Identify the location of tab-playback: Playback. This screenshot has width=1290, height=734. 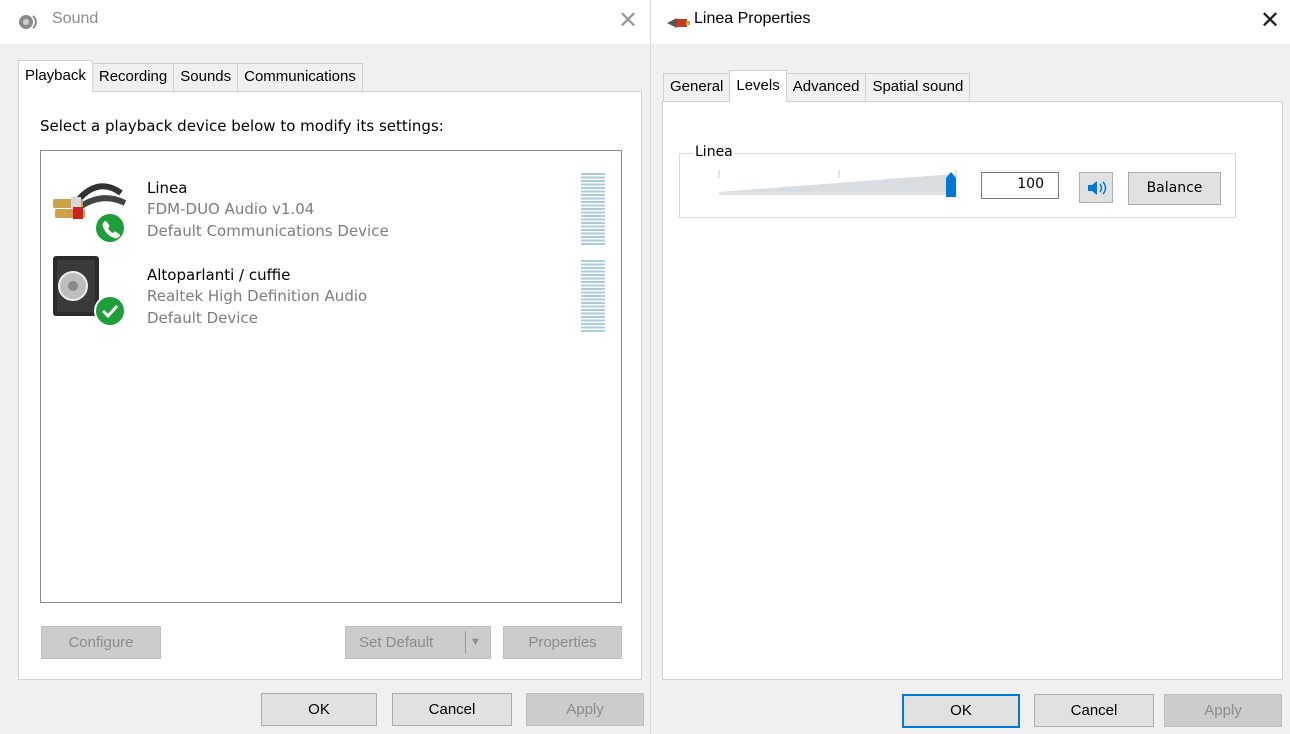
(55, 76).